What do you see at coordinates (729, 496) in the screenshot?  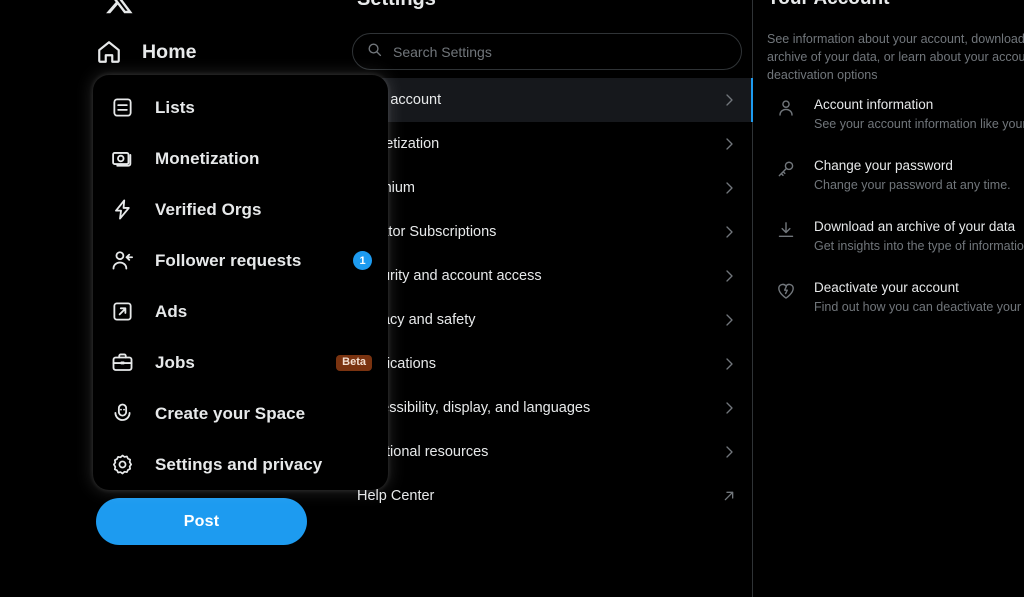 I see `external-link-icon` at bounding box center [729, 496].